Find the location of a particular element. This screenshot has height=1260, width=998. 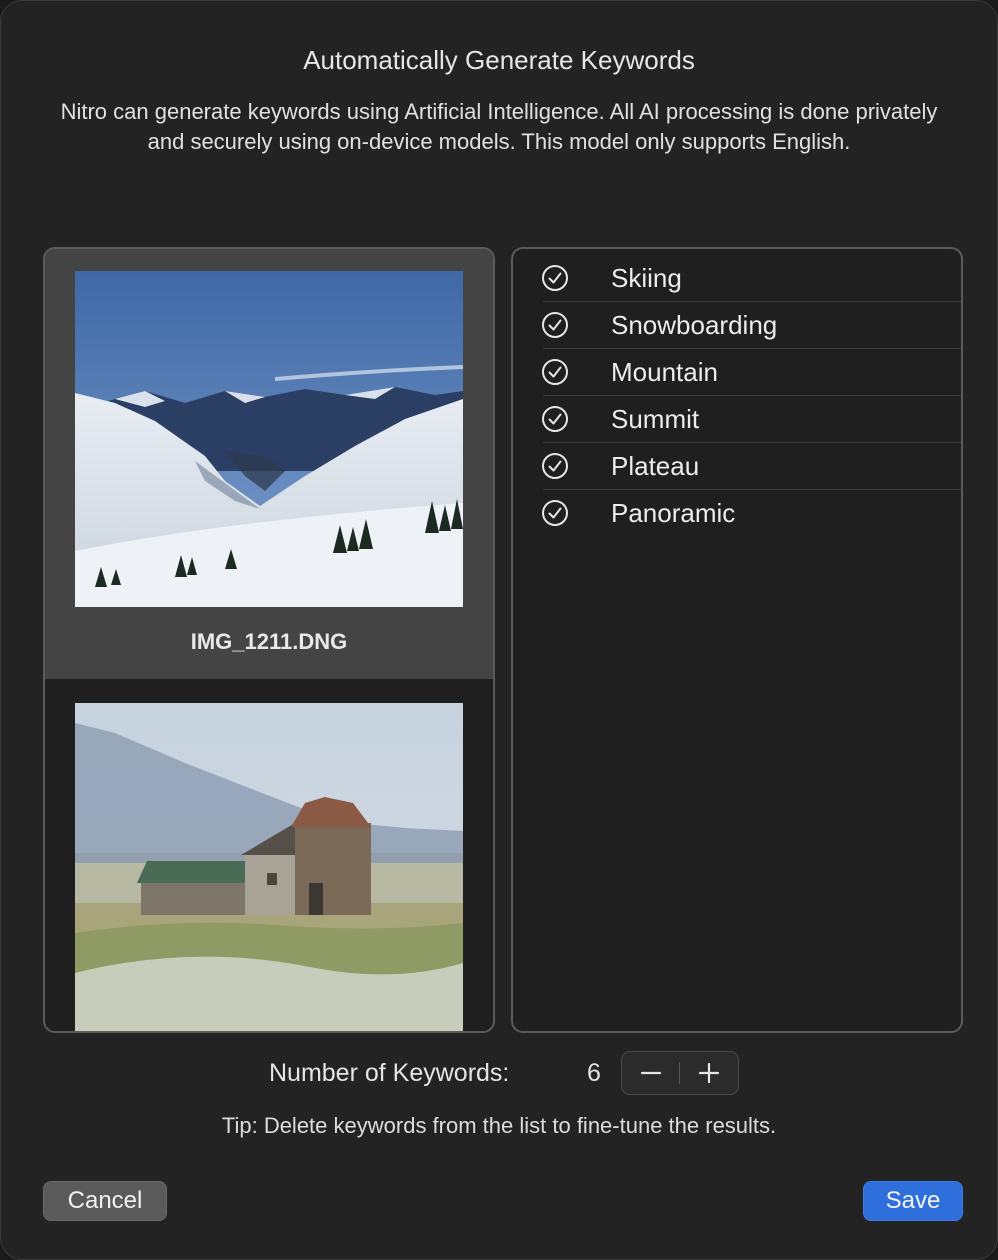

keyword-row: Panoramic is located at coordinates (751, 513).